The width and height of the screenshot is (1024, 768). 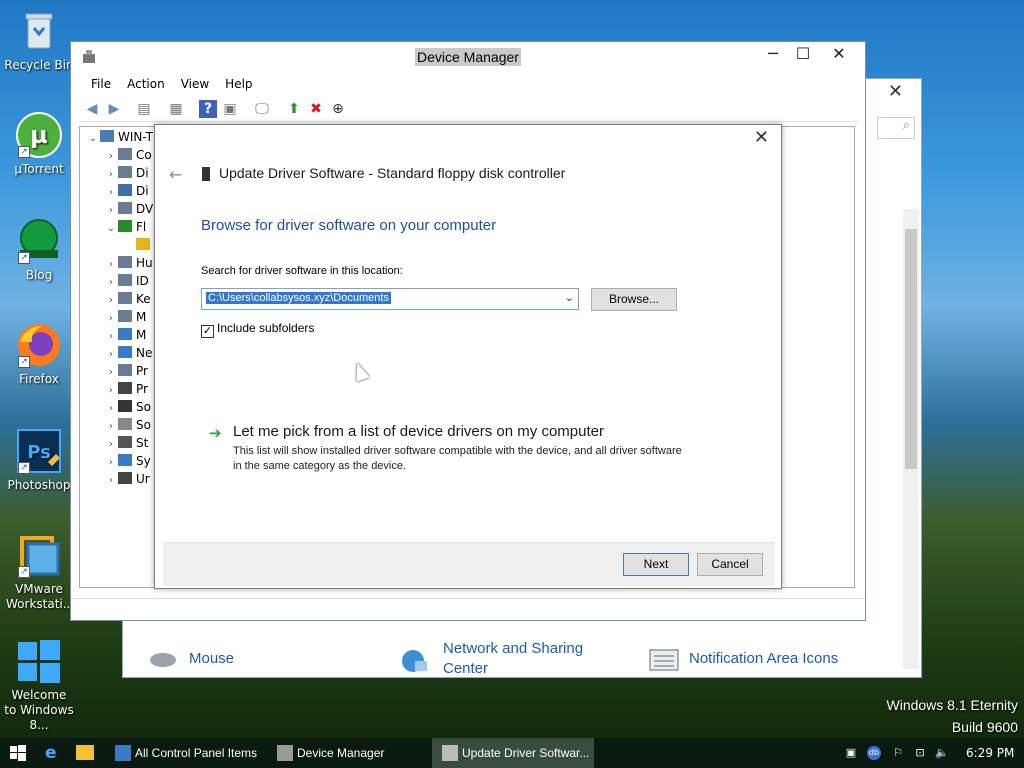 I want to click on svg-text: Ps, so click(x=39, y=452).